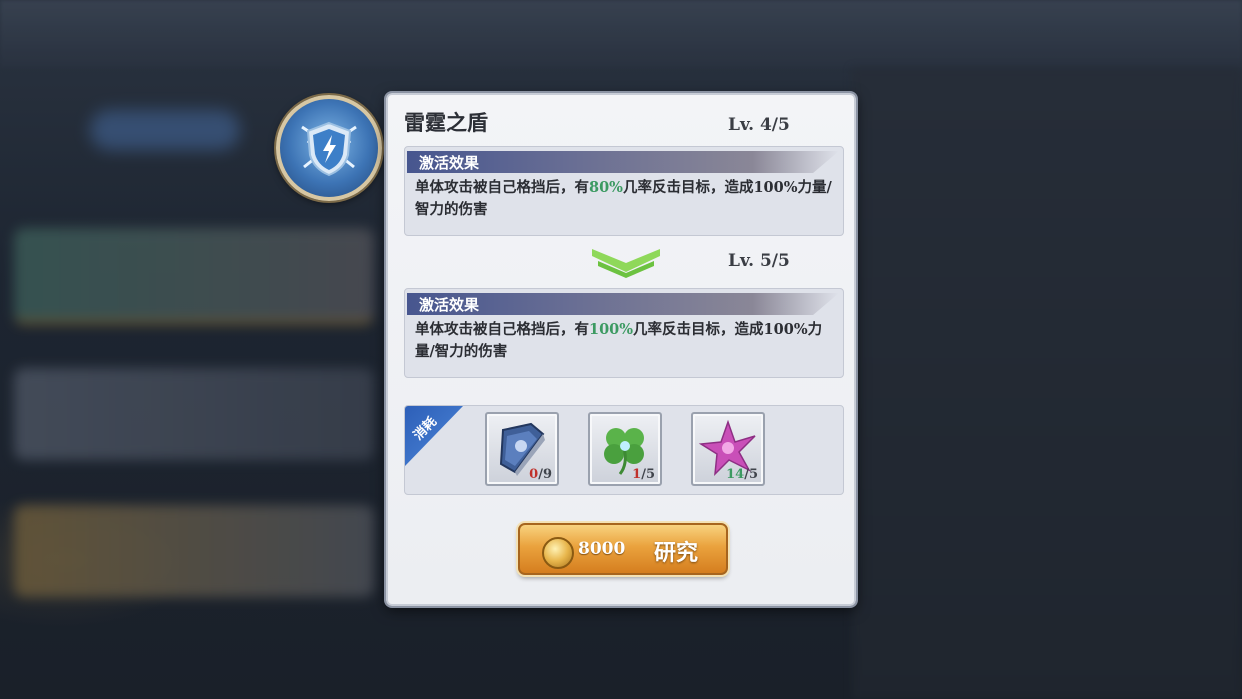  I want to click on material-count: 14/5, so click(742, 474).